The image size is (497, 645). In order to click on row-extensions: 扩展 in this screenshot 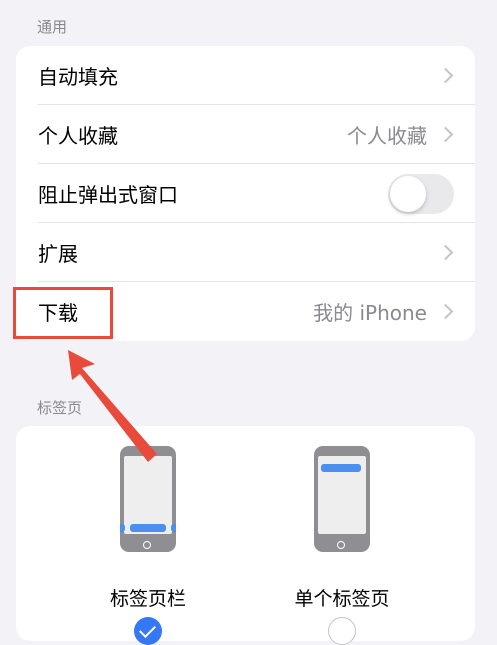, I will do `click(245, 252)`.